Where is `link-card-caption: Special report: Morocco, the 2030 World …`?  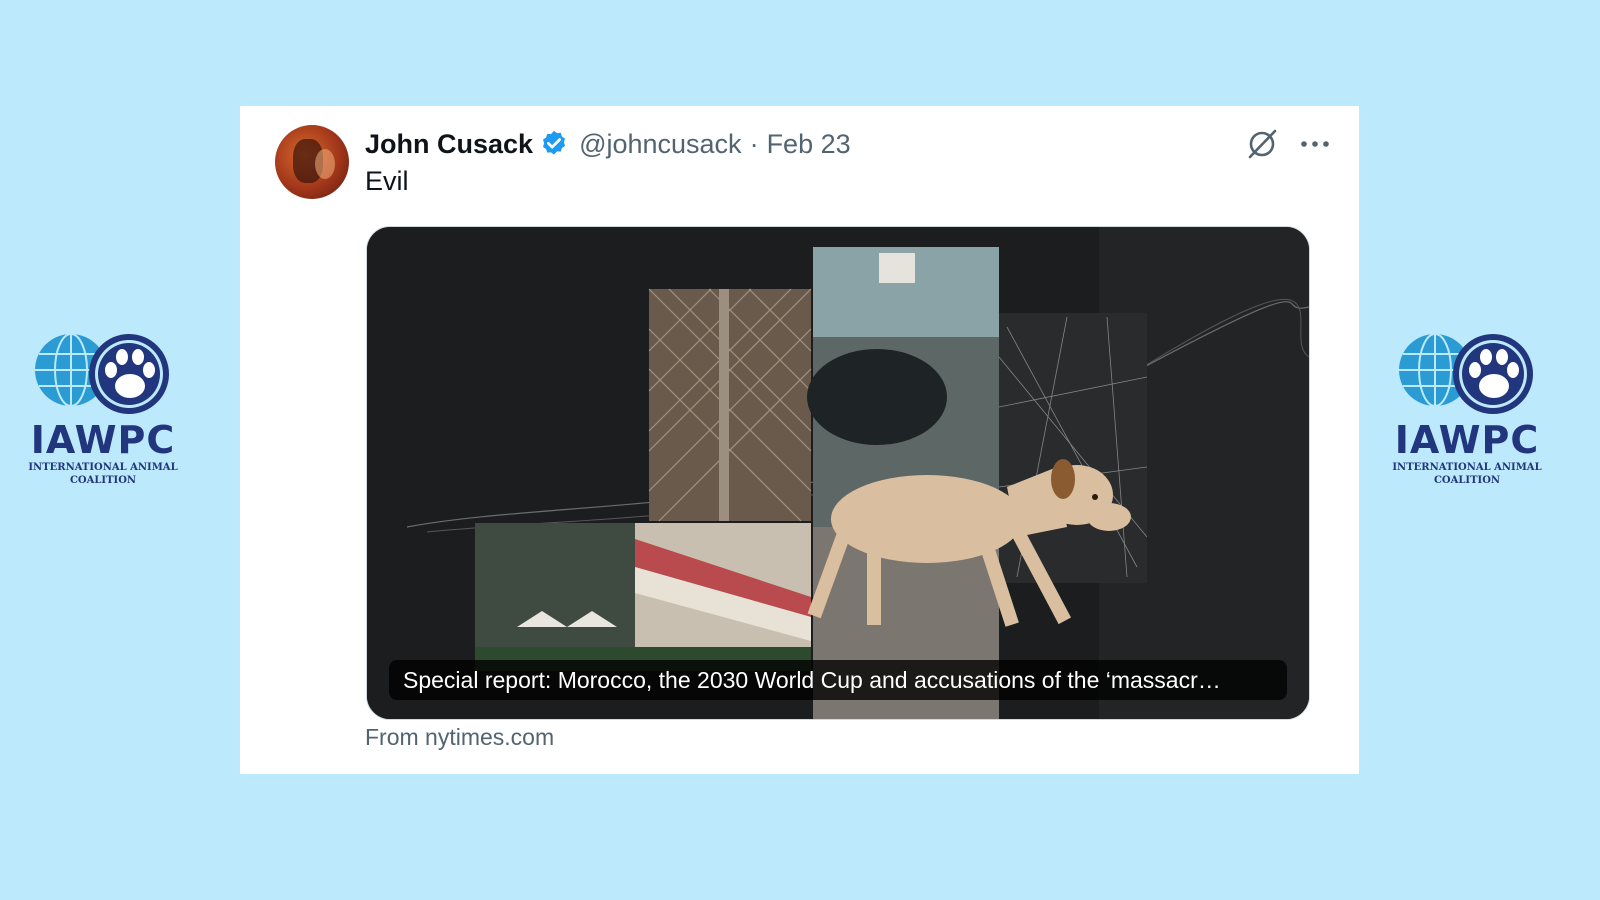
link-card-caption: Special report: Morocco, the 2030 World … is located at coordinates (838, 680).